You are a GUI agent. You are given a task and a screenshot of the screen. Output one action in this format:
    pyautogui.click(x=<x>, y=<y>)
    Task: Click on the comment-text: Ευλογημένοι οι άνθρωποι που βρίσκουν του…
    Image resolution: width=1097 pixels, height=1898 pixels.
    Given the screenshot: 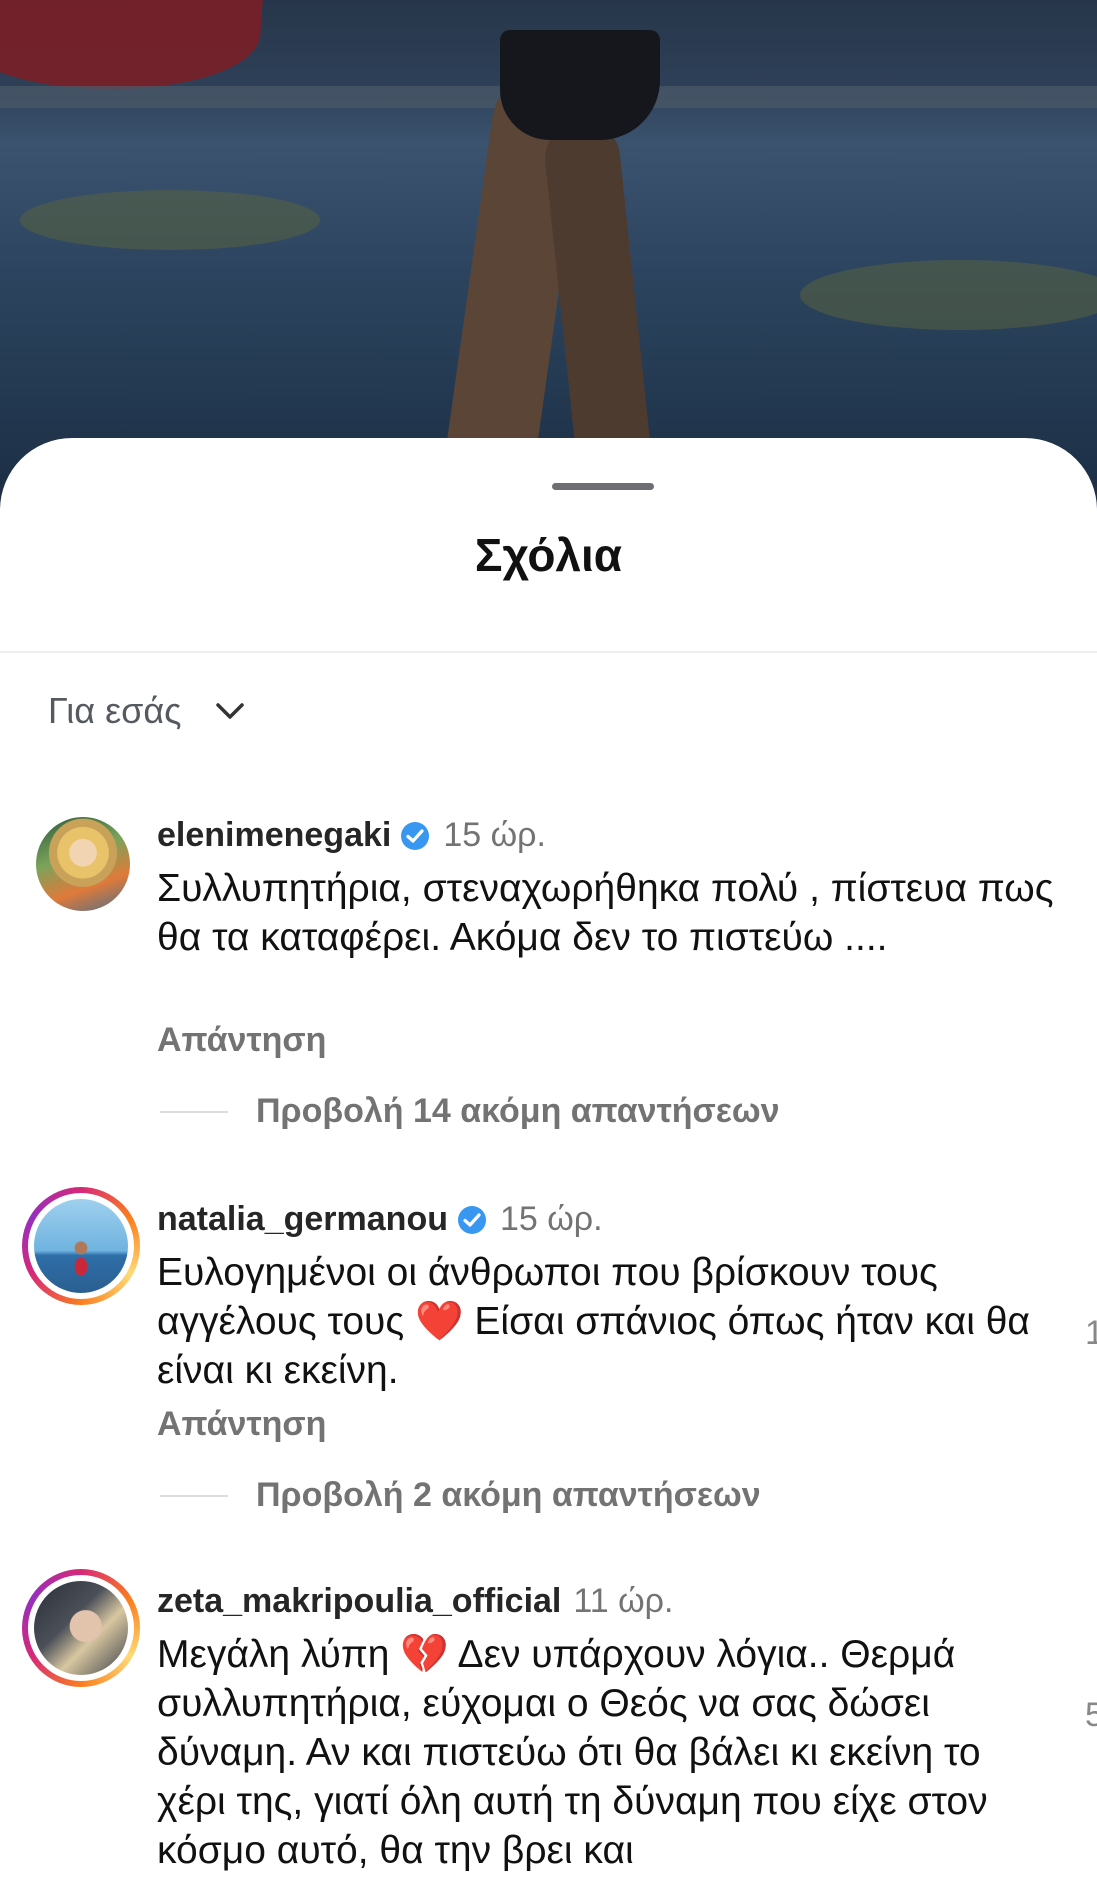 What is the action you would take?
    pyautogui.click(x=593, y=1321)
    